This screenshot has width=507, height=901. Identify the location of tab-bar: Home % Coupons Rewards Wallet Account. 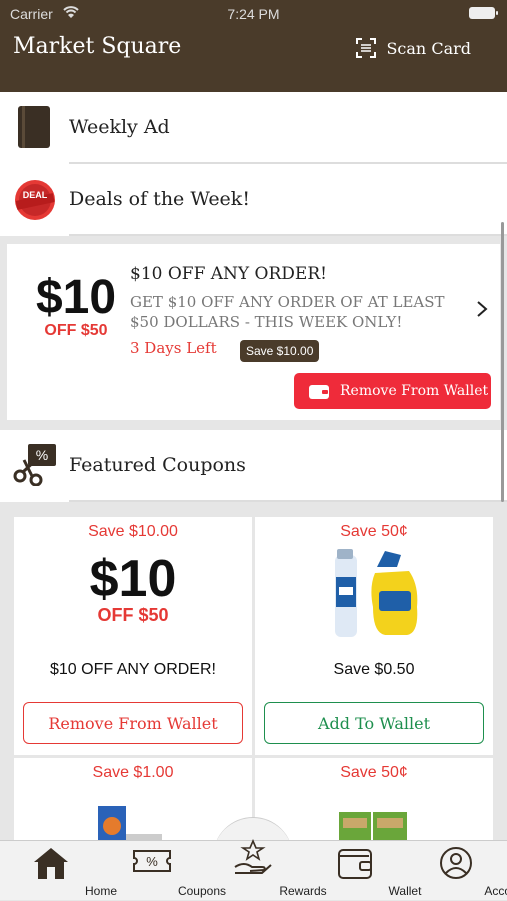
(253, 870).